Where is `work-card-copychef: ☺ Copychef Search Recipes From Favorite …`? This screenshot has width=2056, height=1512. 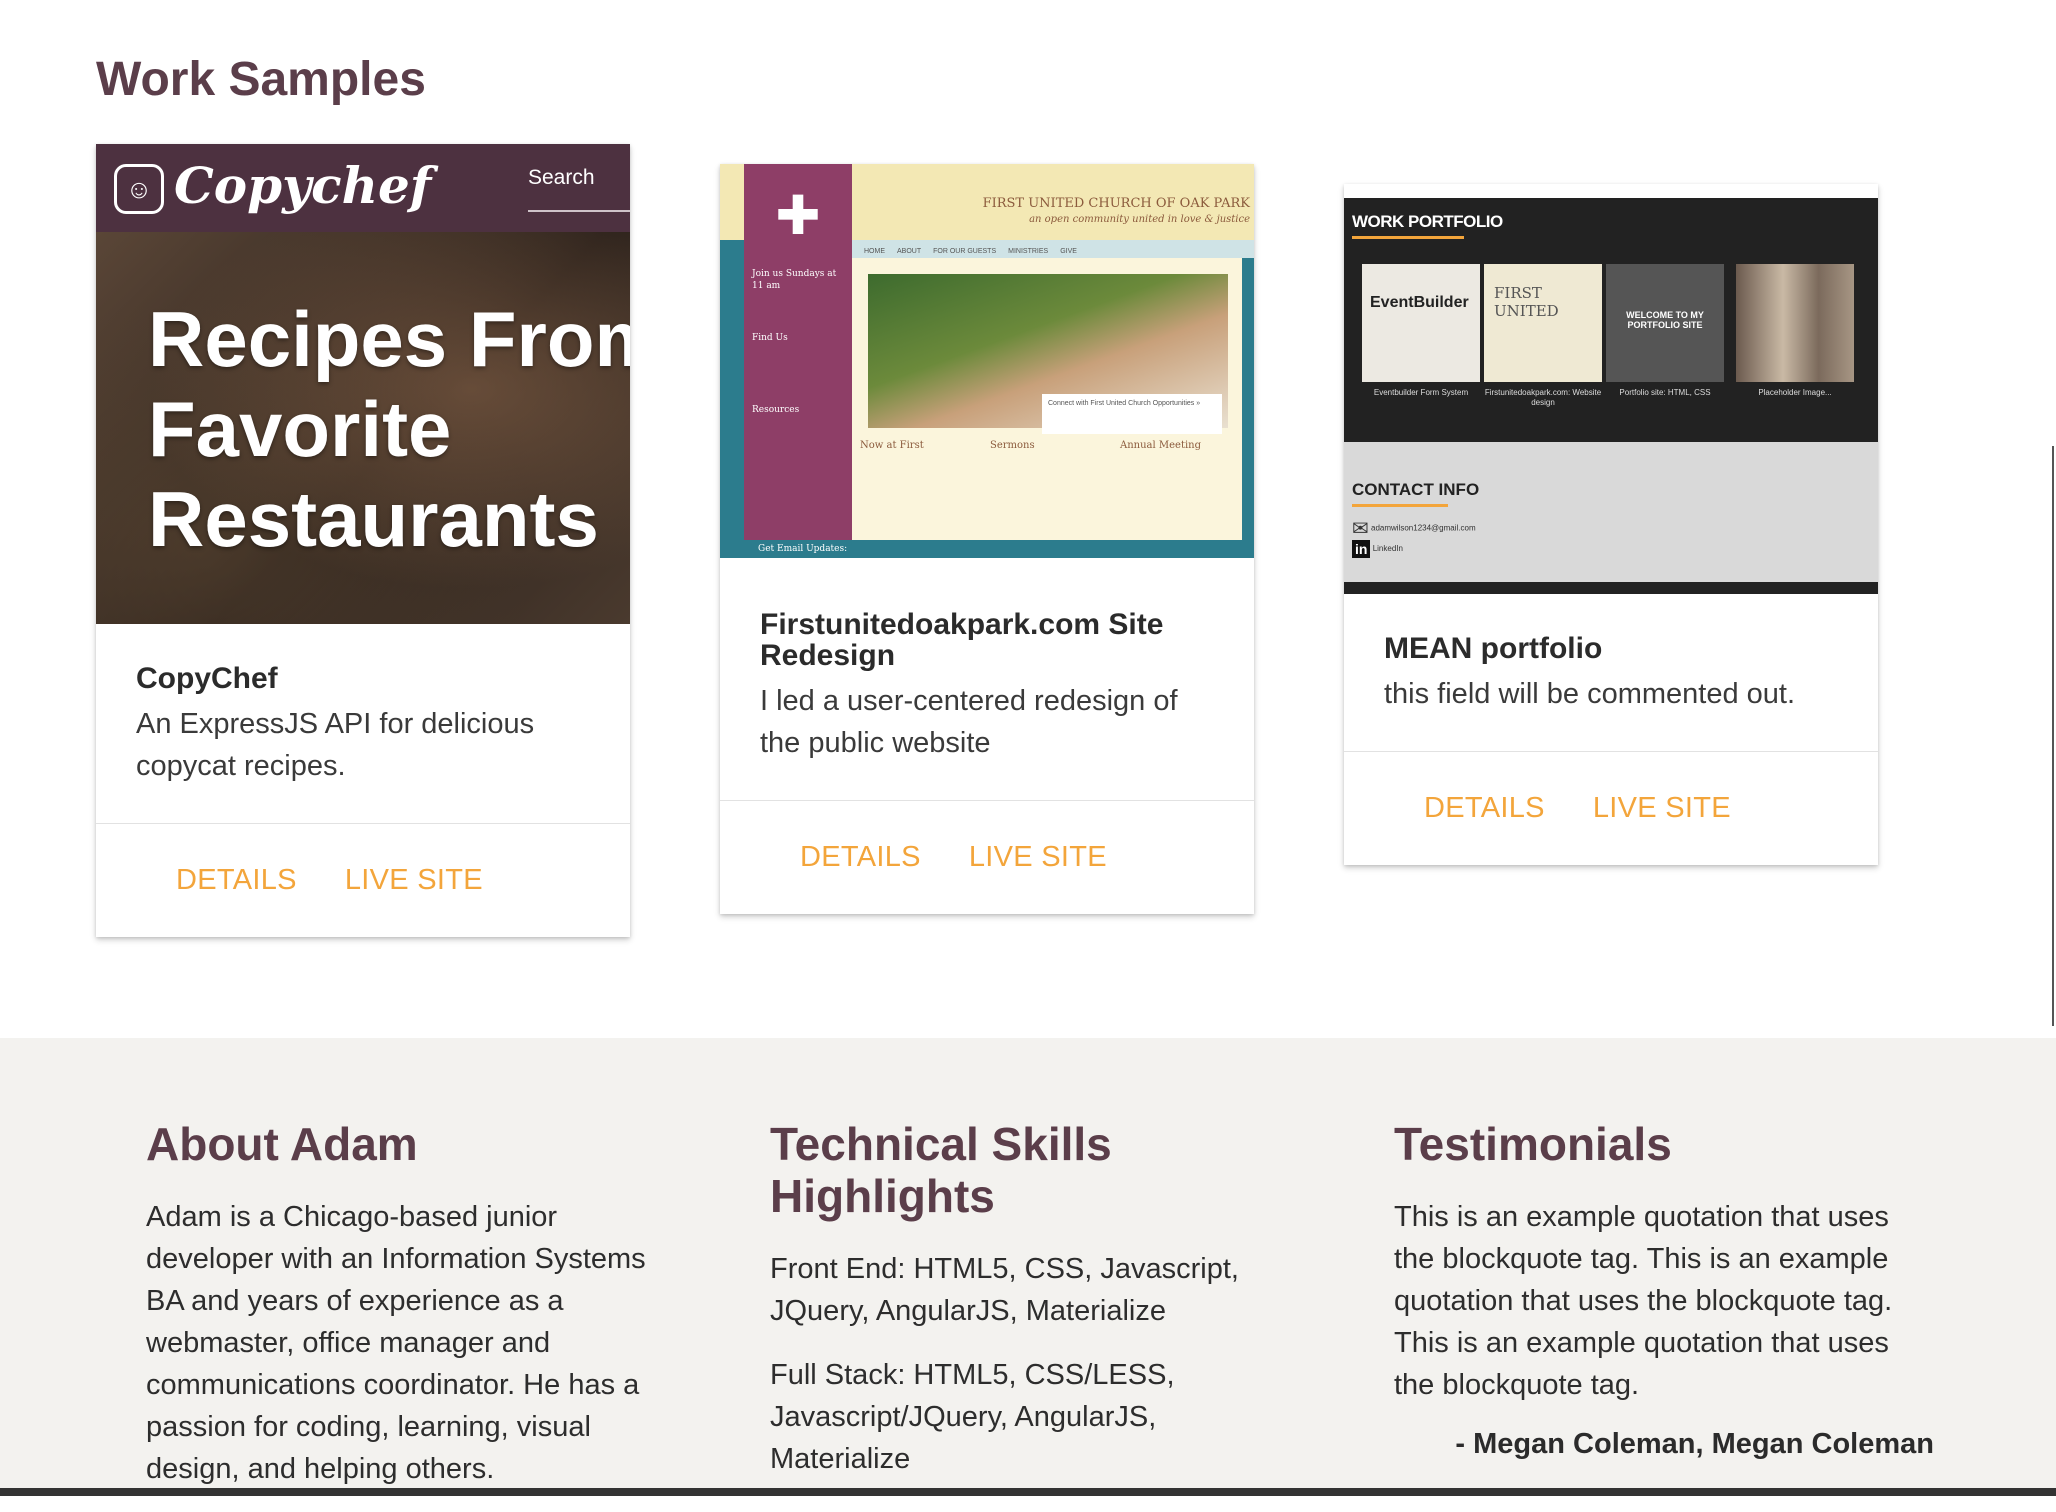 work-card-copychef: ☺ Copychef Search Recipes From Favorite … is located at coordinates (363, 540).